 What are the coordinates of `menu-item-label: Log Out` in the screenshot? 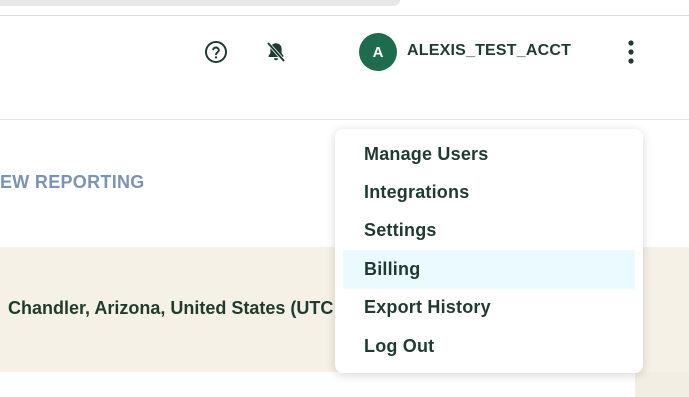 It's located at (399, 345).